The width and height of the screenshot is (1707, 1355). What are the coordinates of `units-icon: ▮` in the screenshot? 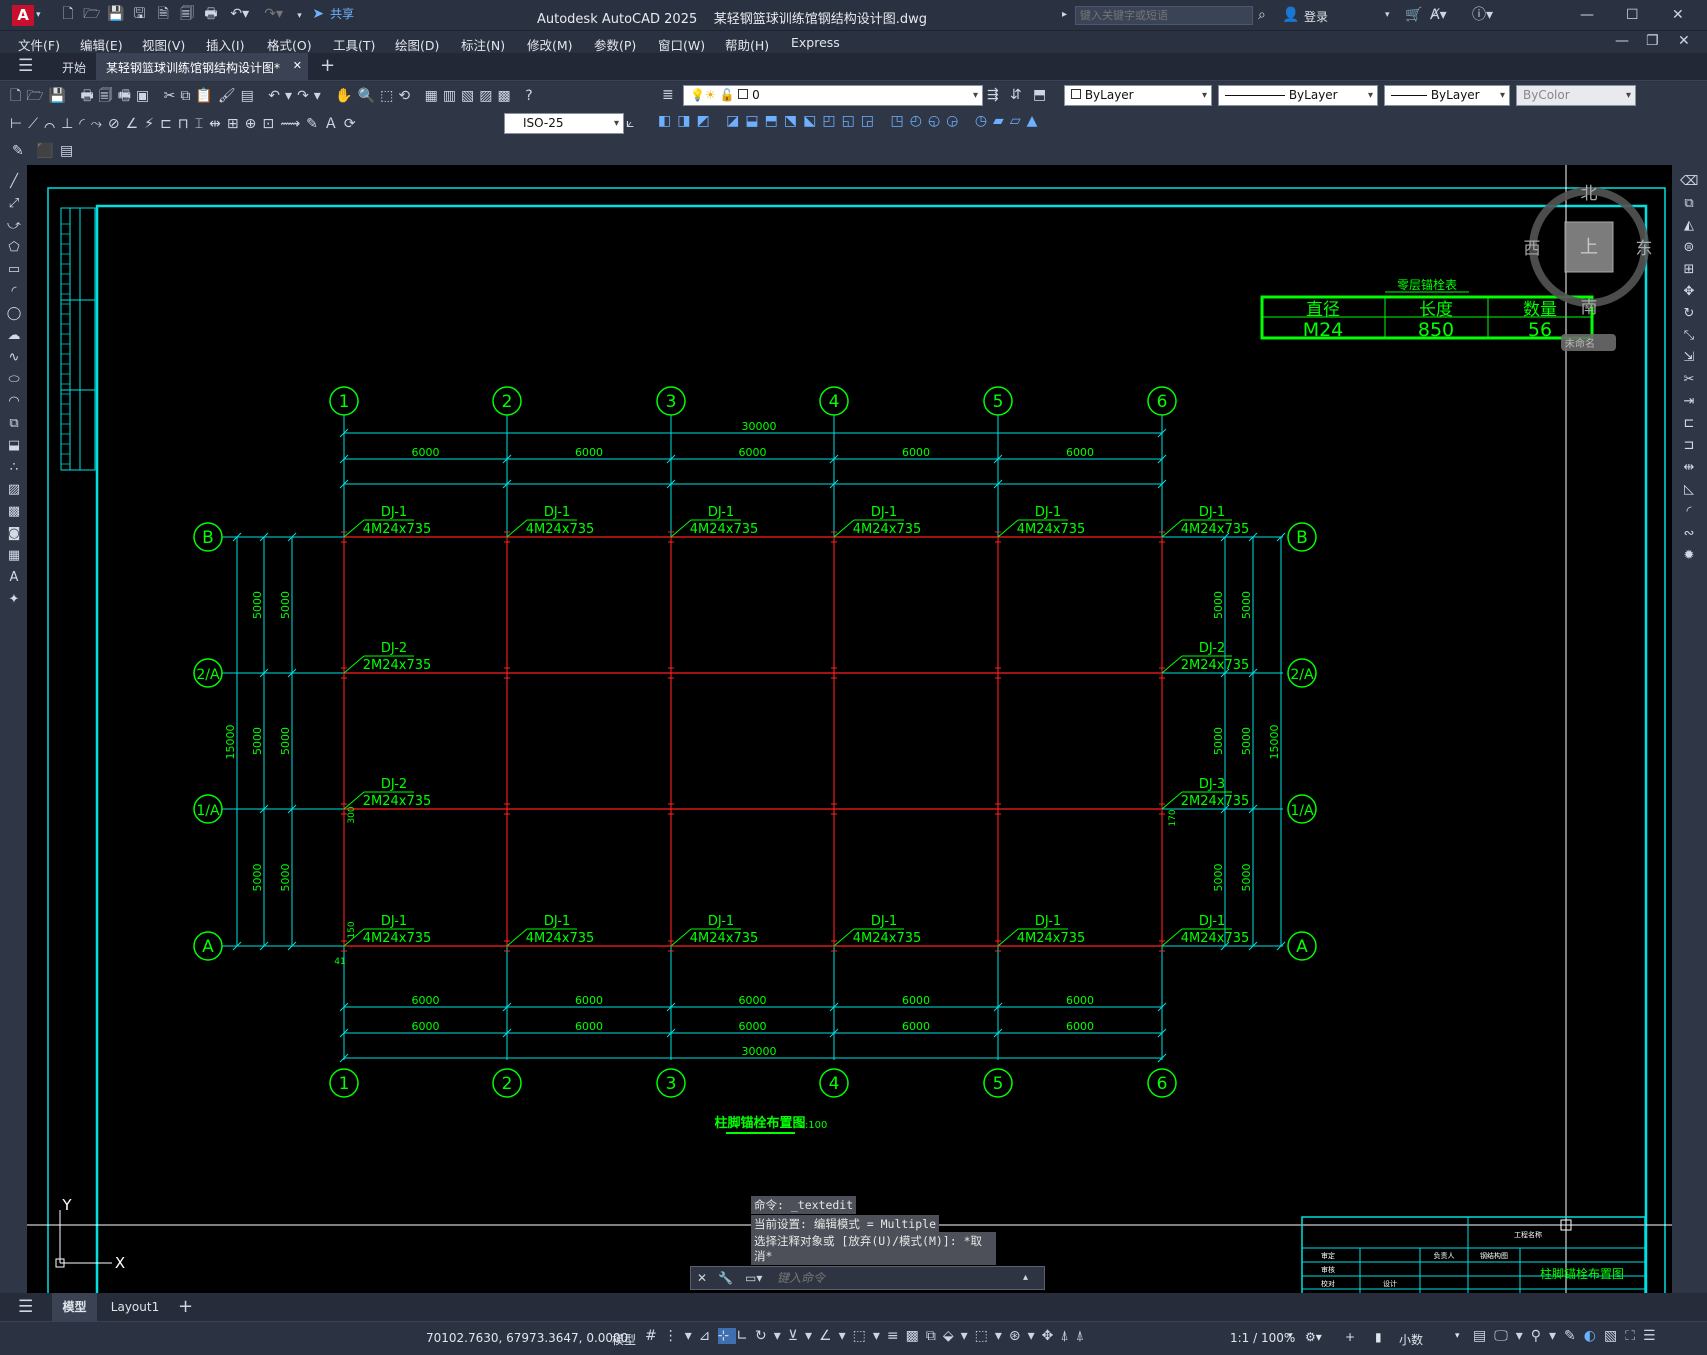 It's located at (1378, 1337).